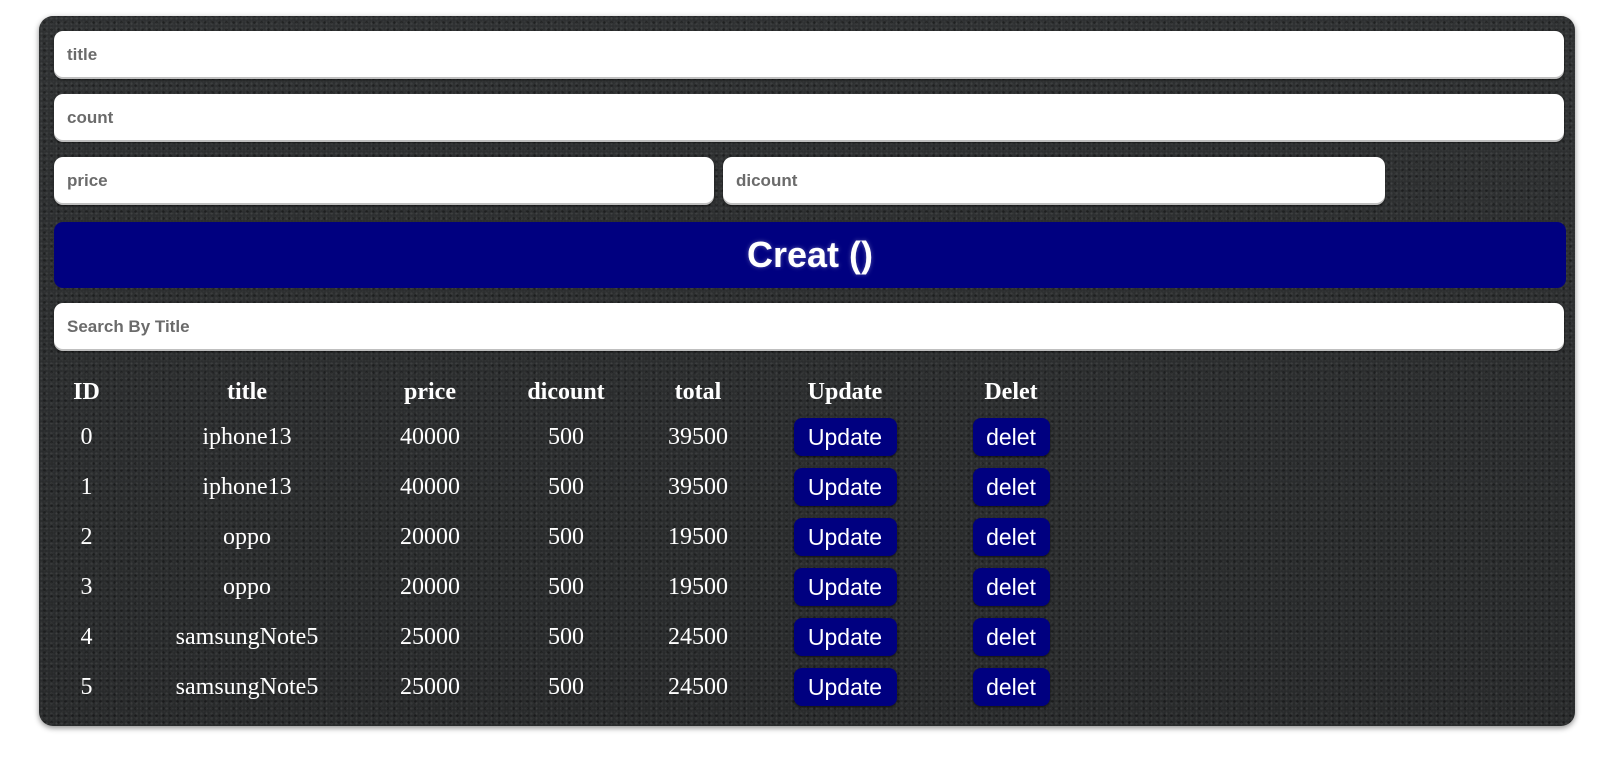 Image resolution: width=1606 pixels, height=760 pixels. I want to click on cell-id: 4, so click(86, 636).